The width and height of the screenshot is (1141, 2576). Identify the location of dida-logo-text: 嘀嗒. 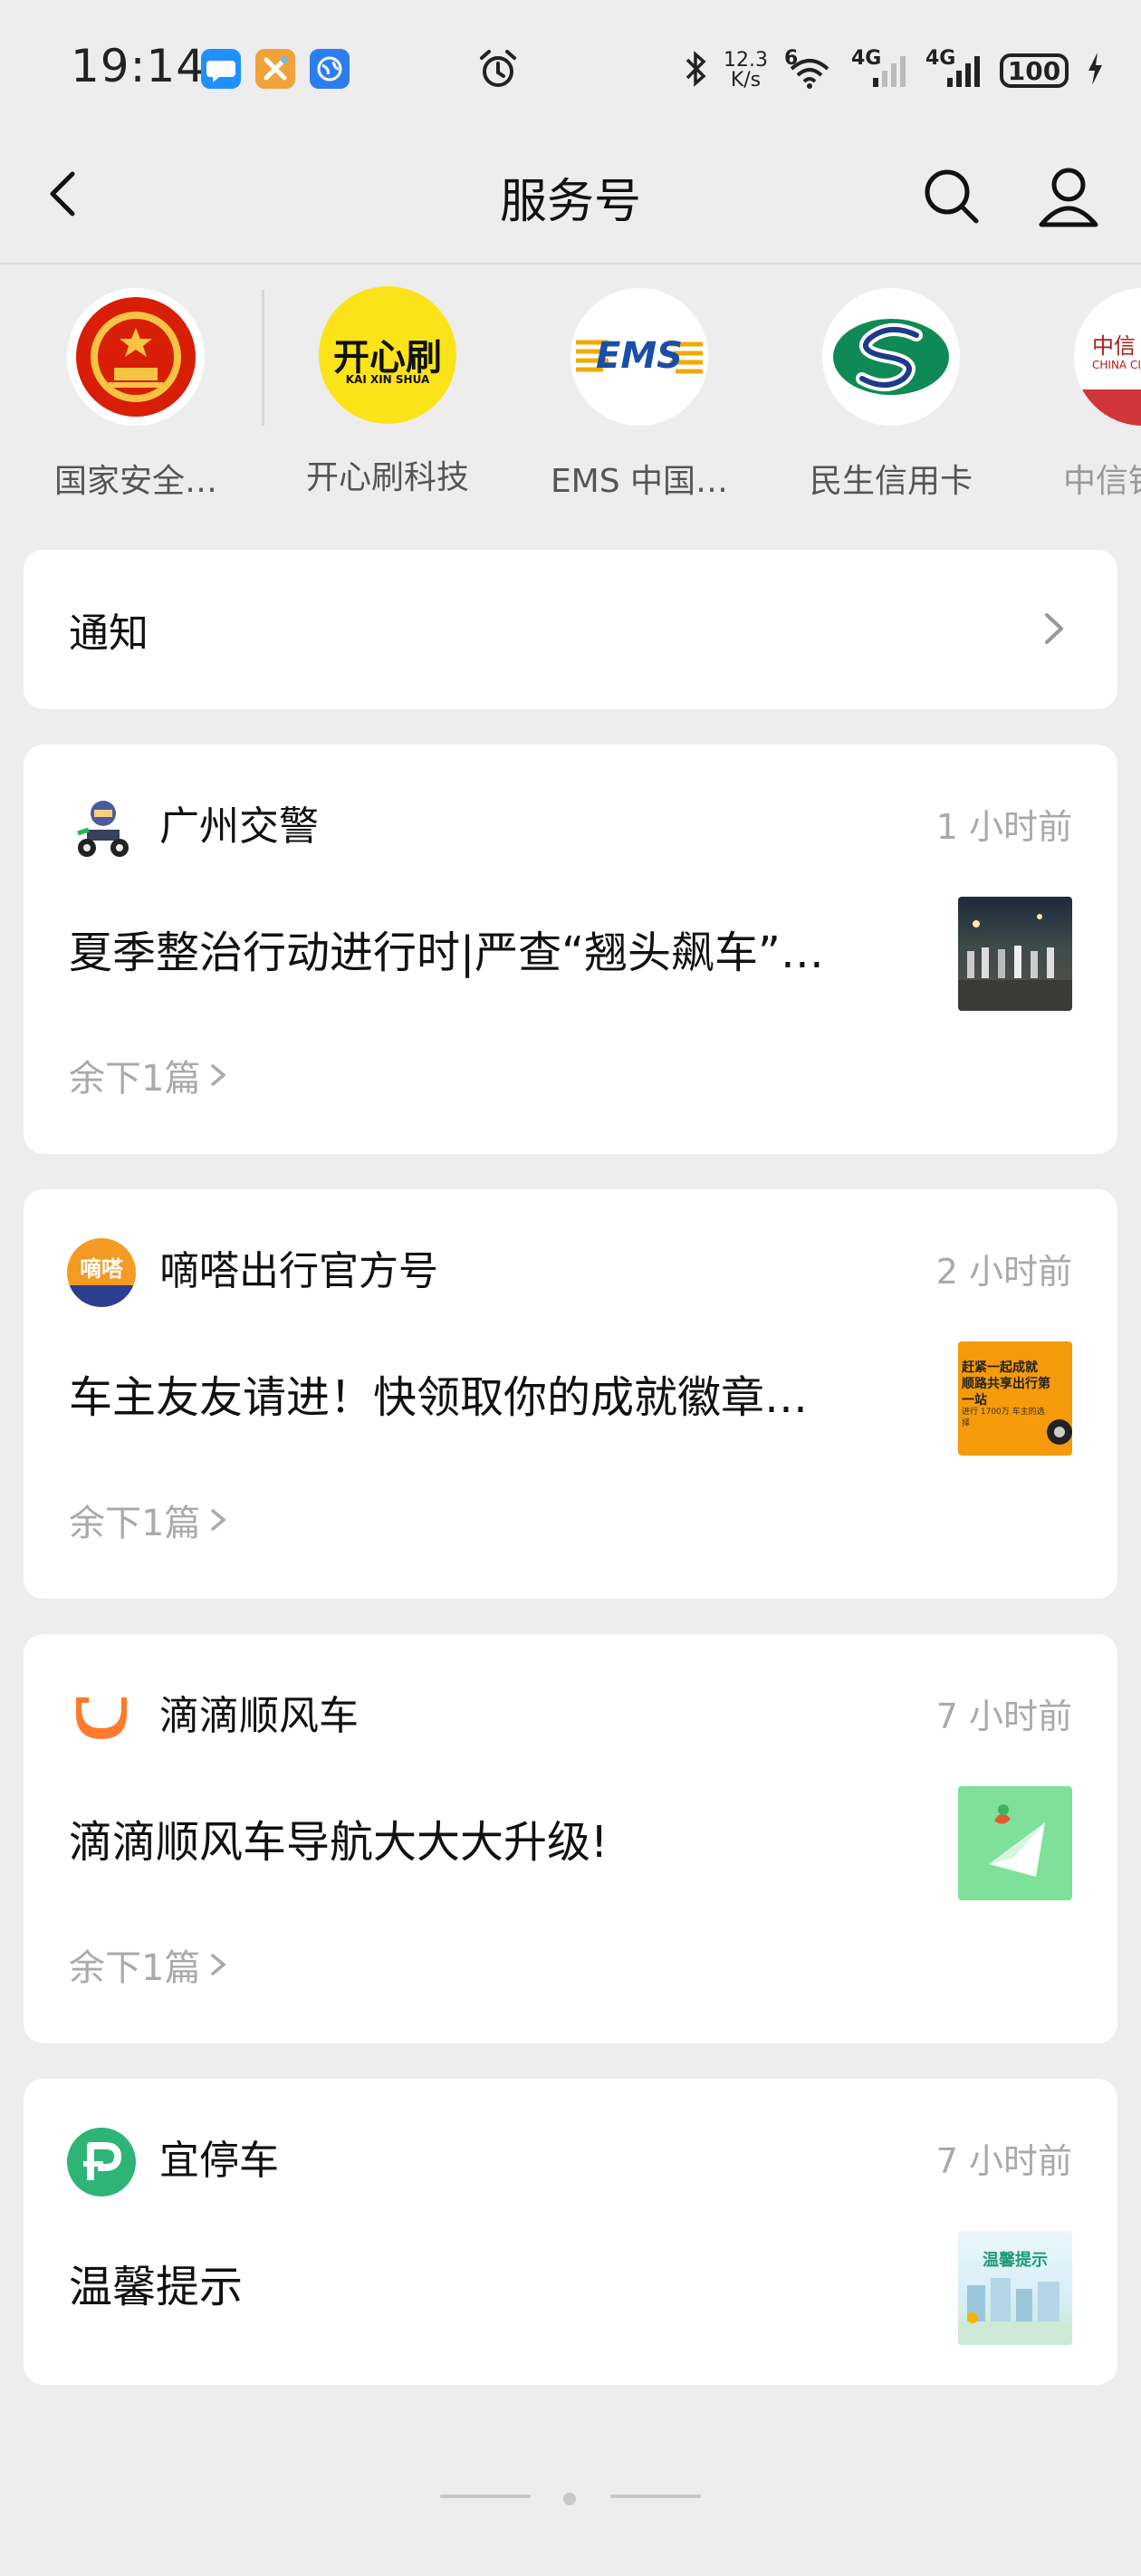
(101, 1269).